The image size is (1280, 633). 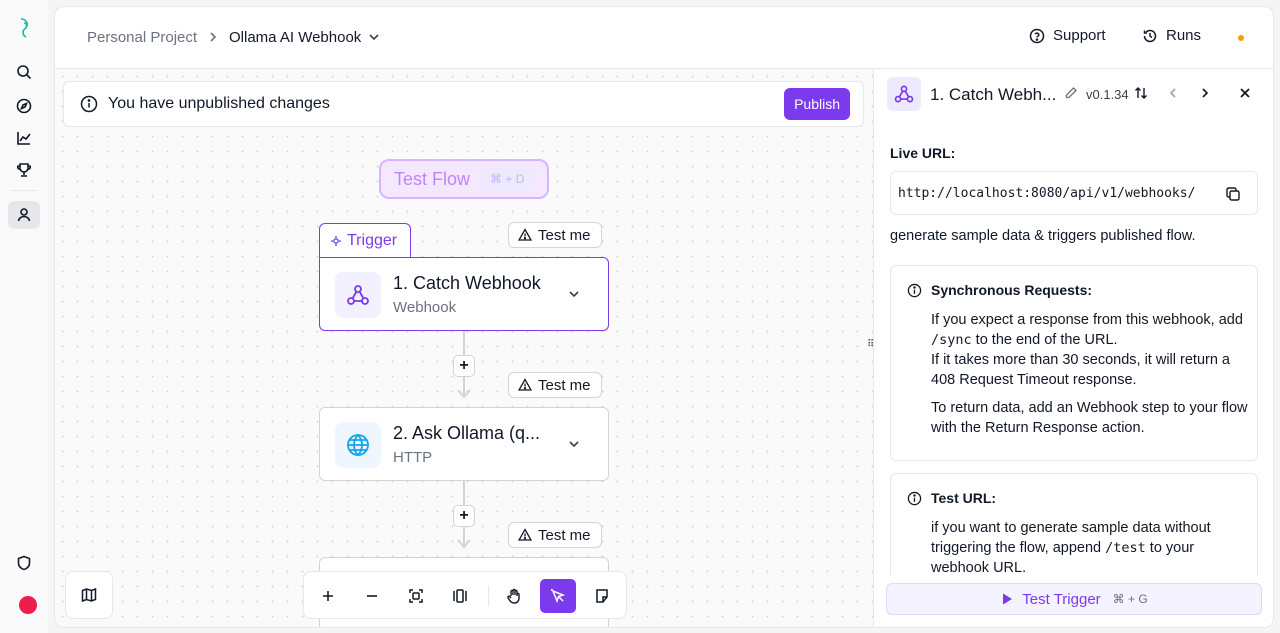 I want to click on pointer-icon, so click(x=558, y=596).